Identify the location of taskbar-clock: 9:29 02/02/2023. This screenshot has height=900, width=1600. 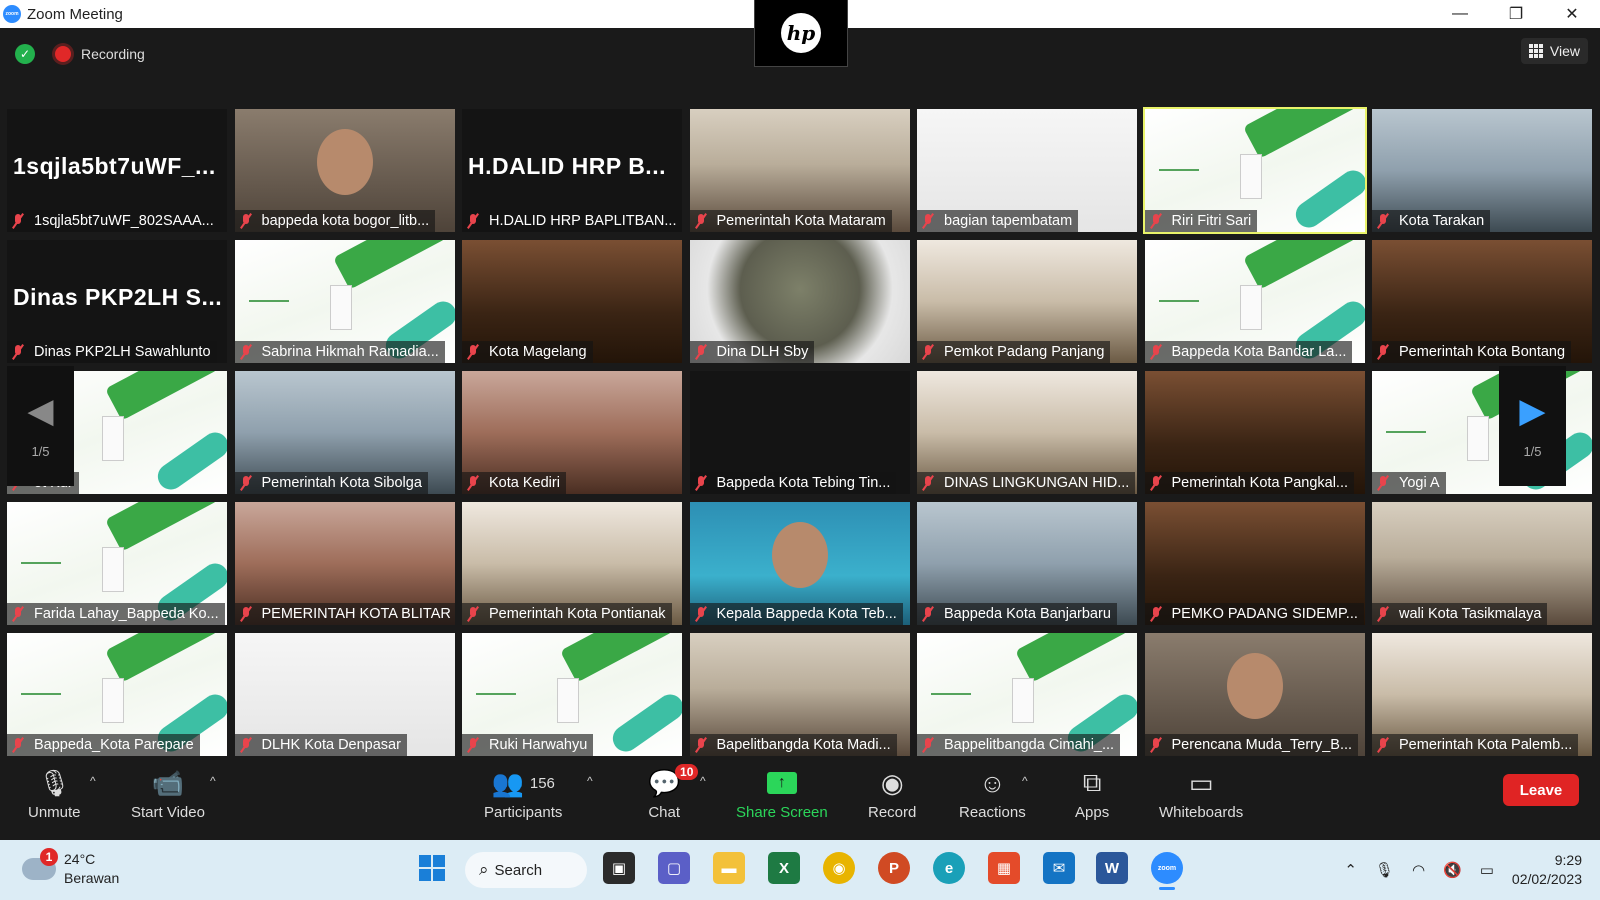
(1547, 870).